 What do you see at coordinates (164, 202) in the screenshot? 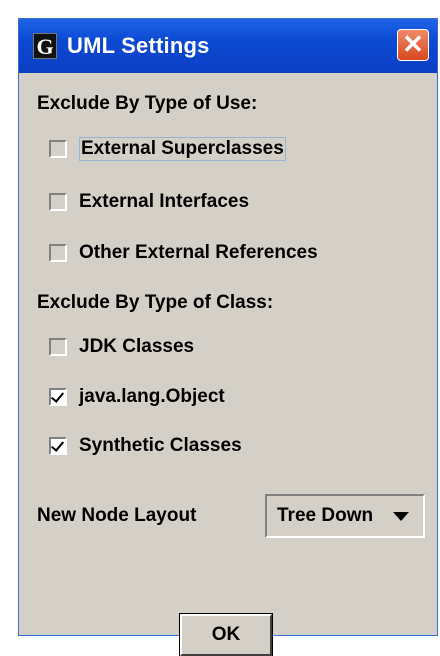
I see `external-interfaces-label: External Interfaces` at bounding box center [164, 202].